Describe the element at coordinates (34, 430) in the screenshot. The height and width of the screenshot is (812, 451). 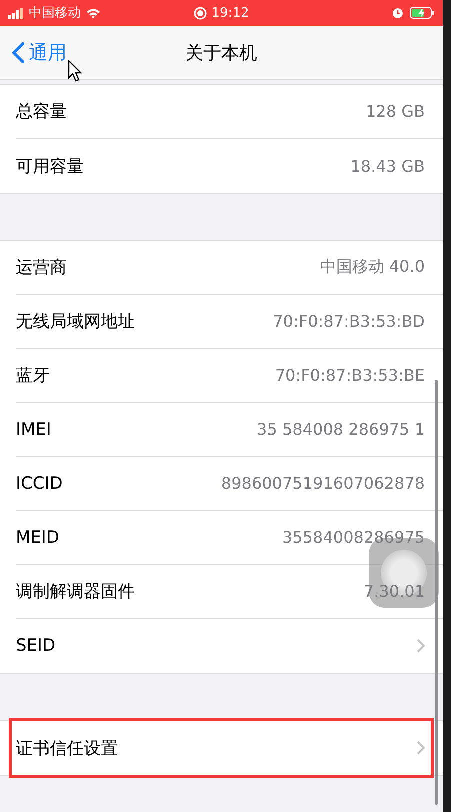
I see `row-label: IMEI` at that location.